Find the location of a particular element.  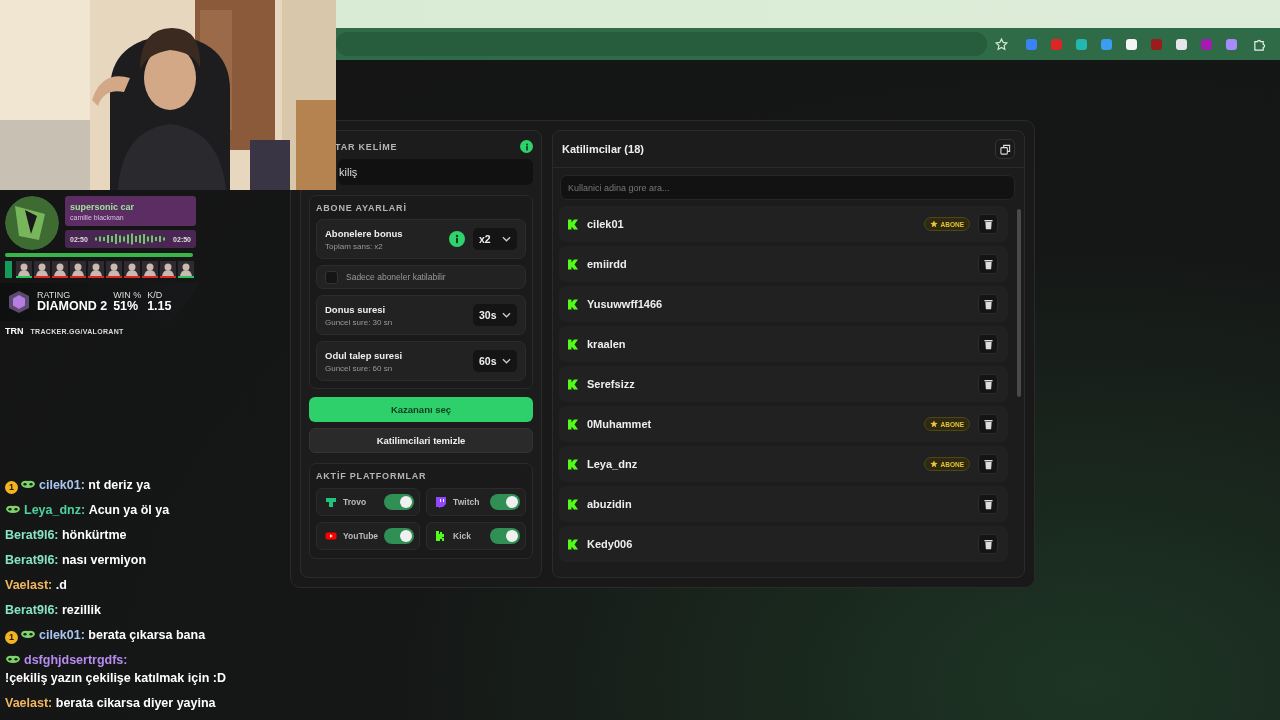

pick-winner-button: Kazananı seç is located at coordinates (421, 409).